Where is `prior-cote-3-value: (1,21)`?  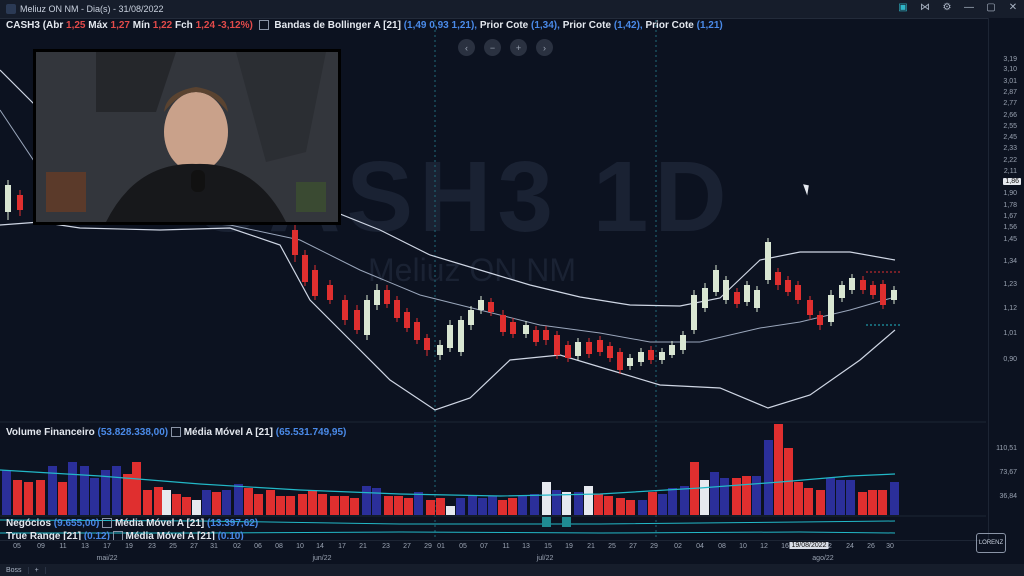
prior-cote-3-value: (1,21) is located at coordinates (709, 25).